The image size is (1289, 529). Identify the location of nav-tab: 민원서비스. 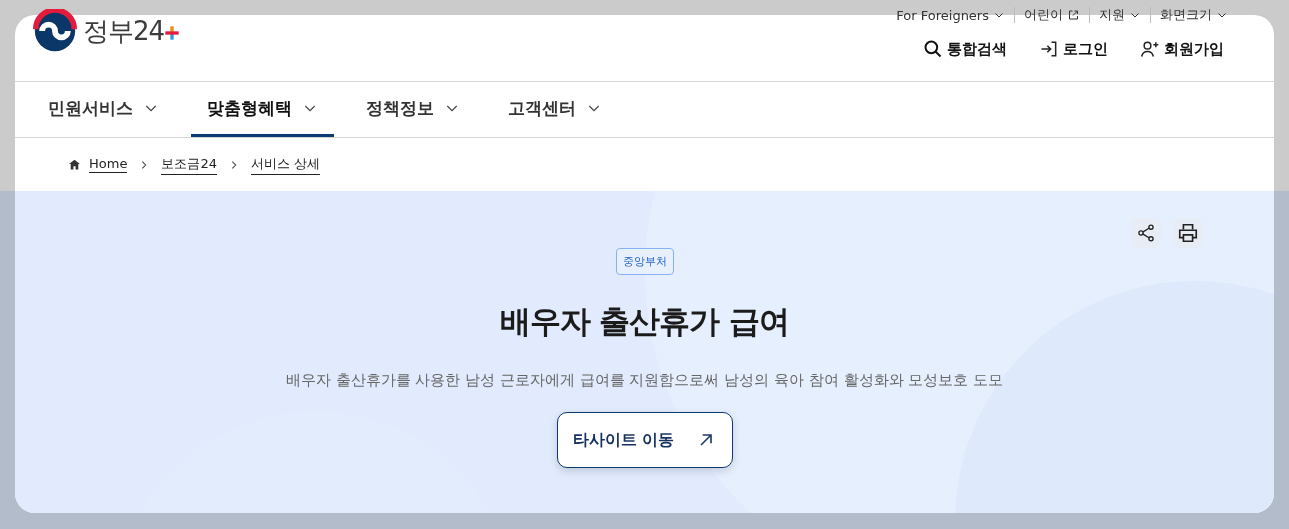
(103, 109).